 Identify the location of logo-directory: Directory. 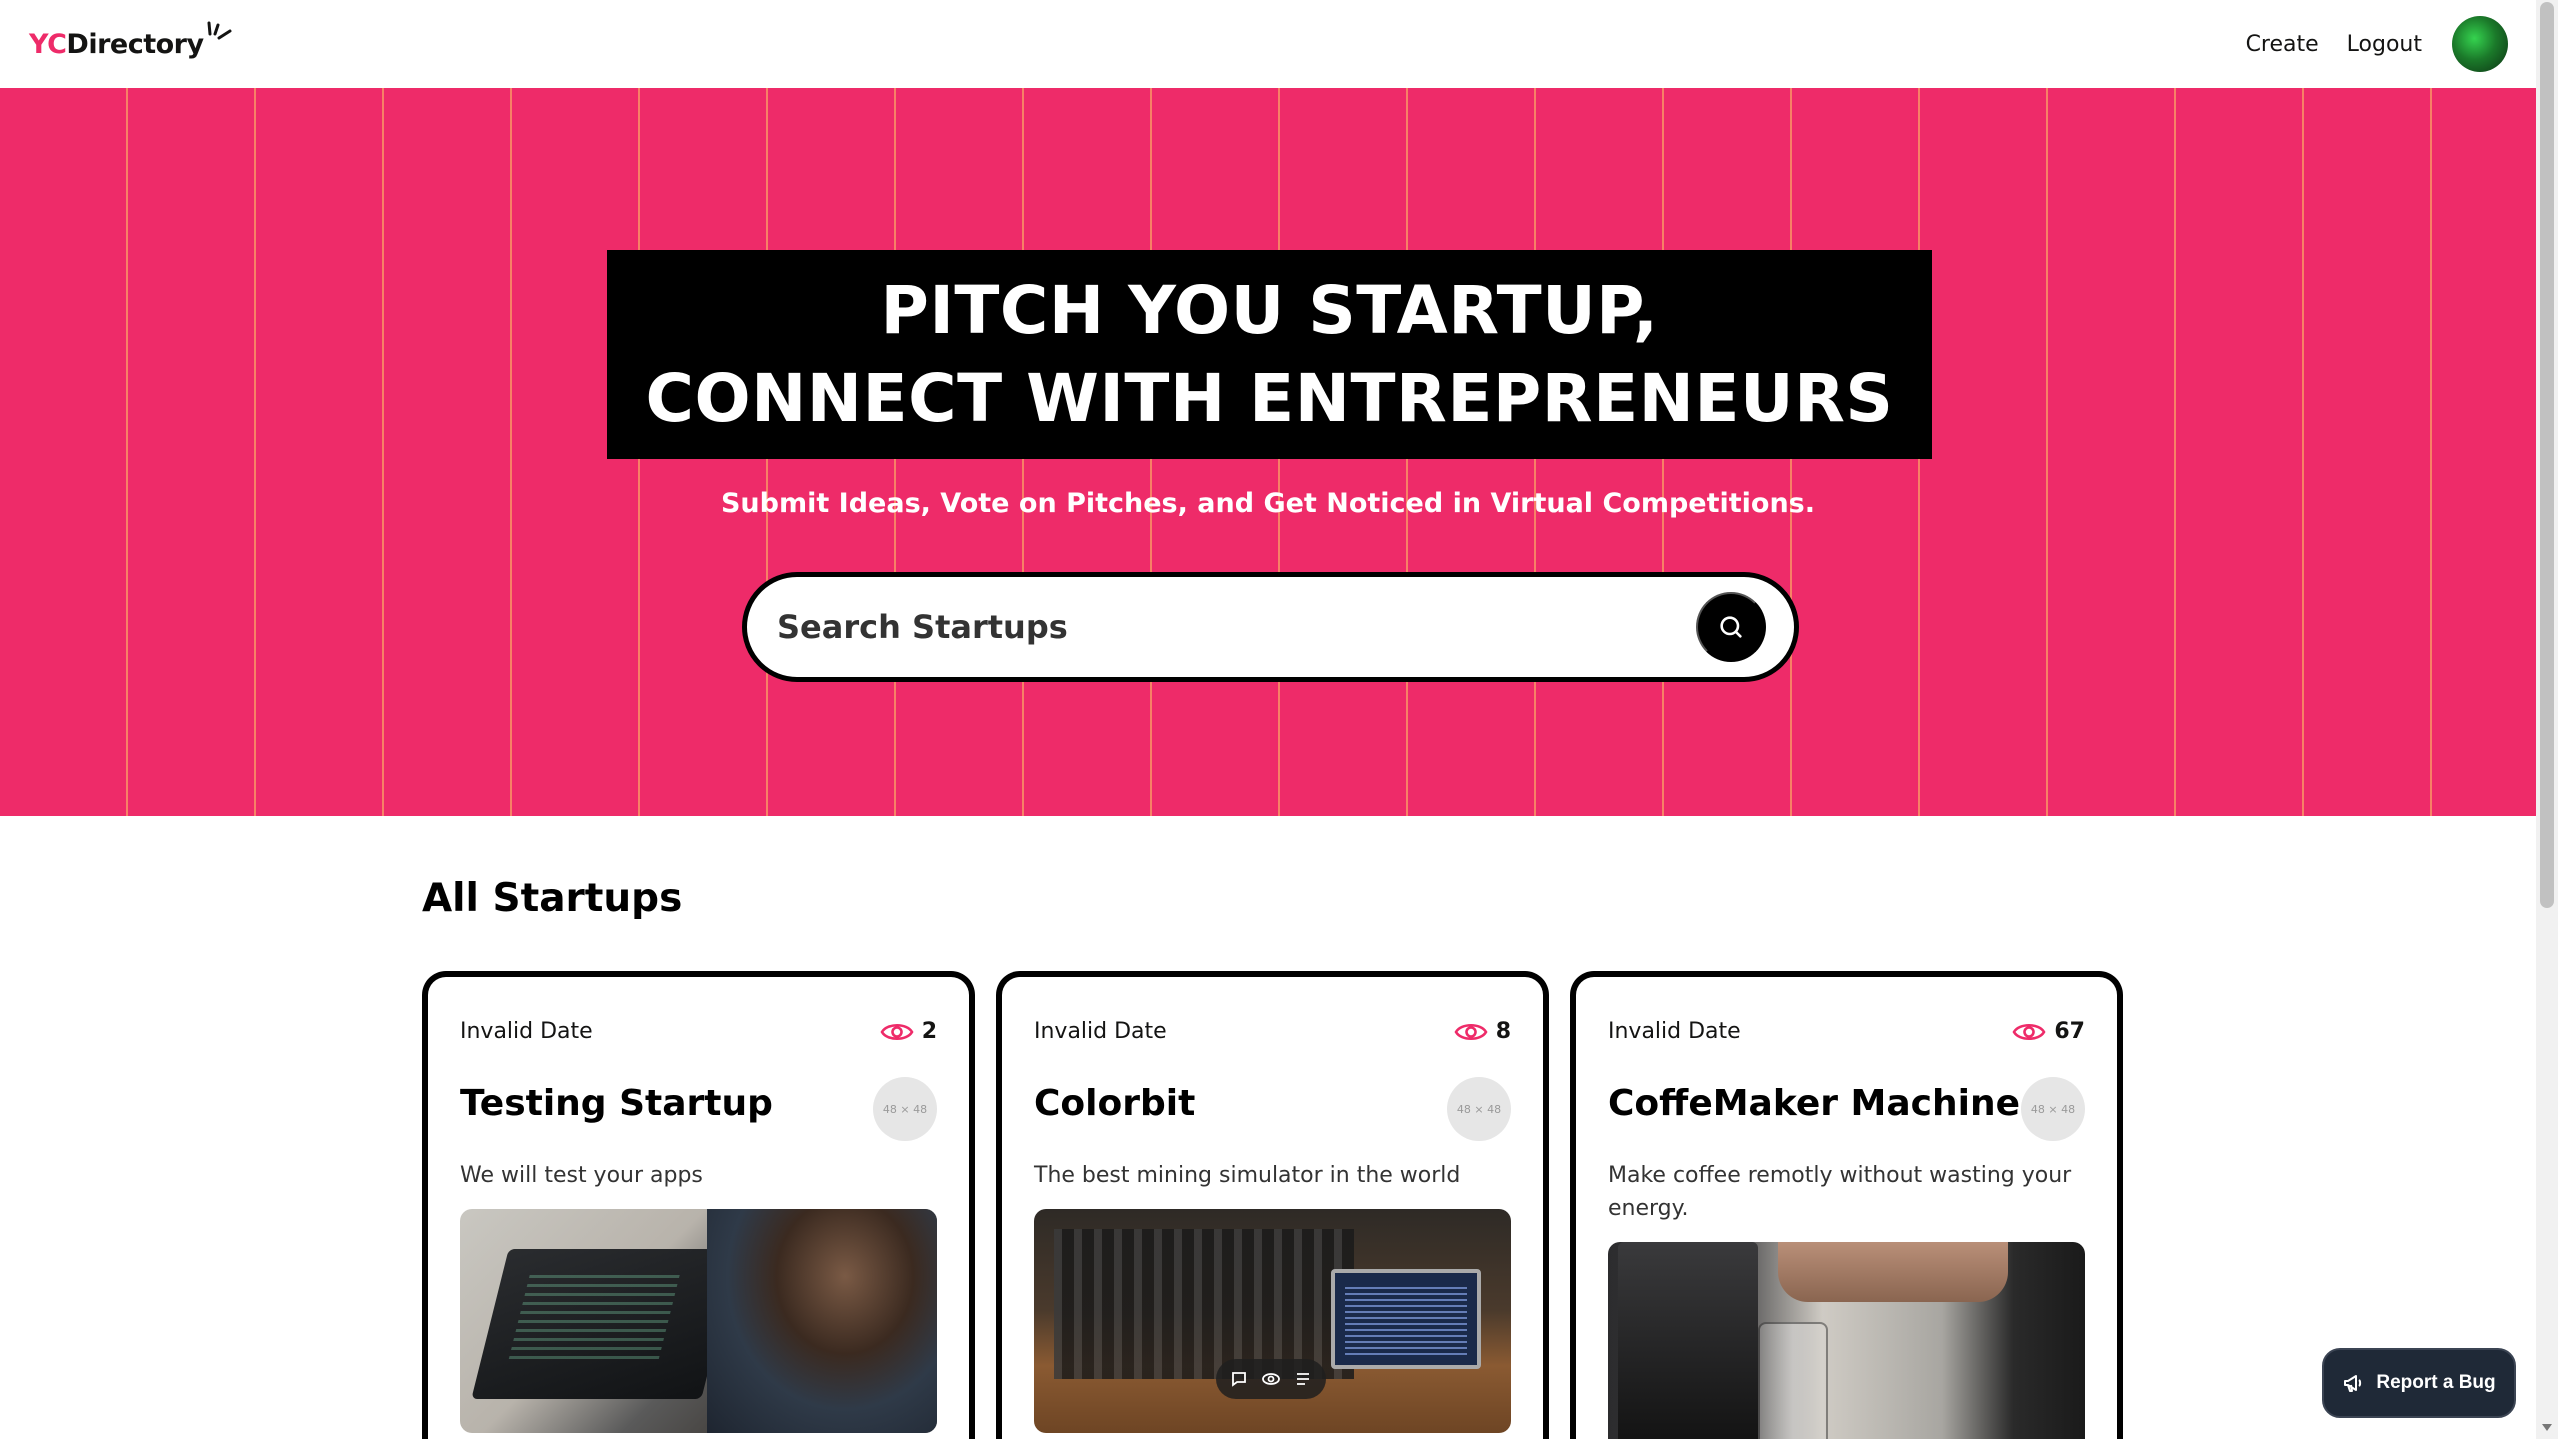
(135, 44).